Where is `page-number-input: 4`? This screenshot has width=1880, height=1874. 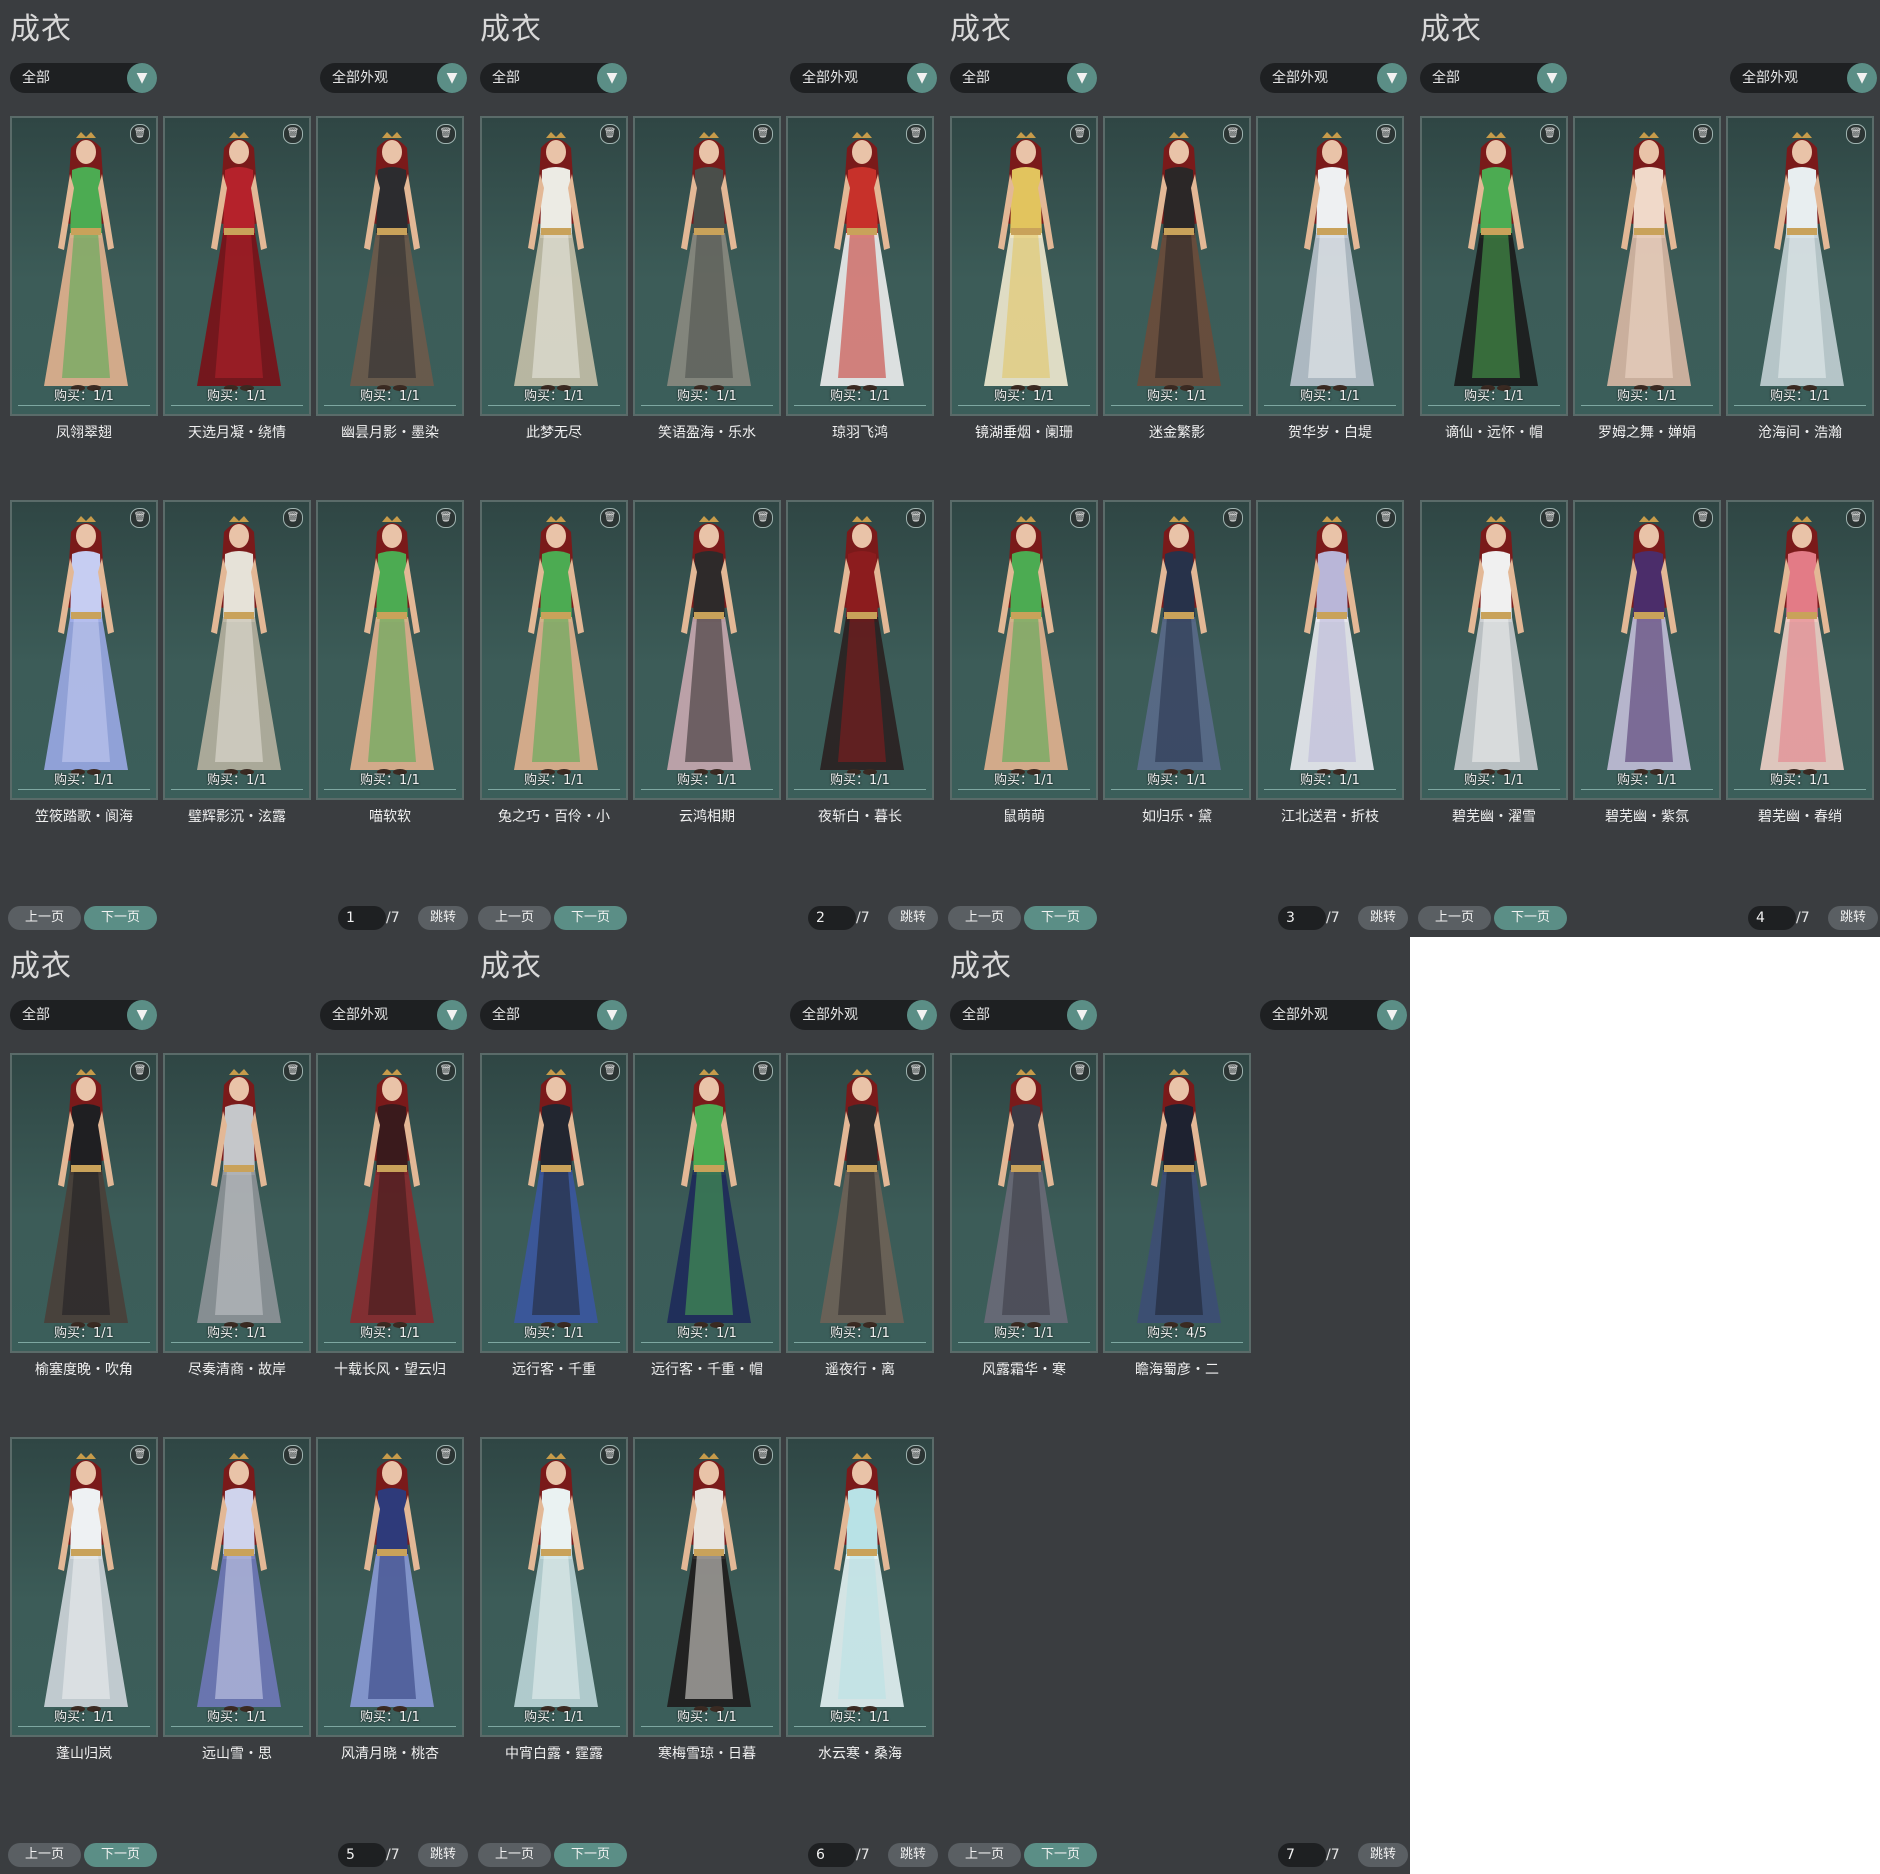 page-number-input: 4 is located at coordinates (1772, 918).